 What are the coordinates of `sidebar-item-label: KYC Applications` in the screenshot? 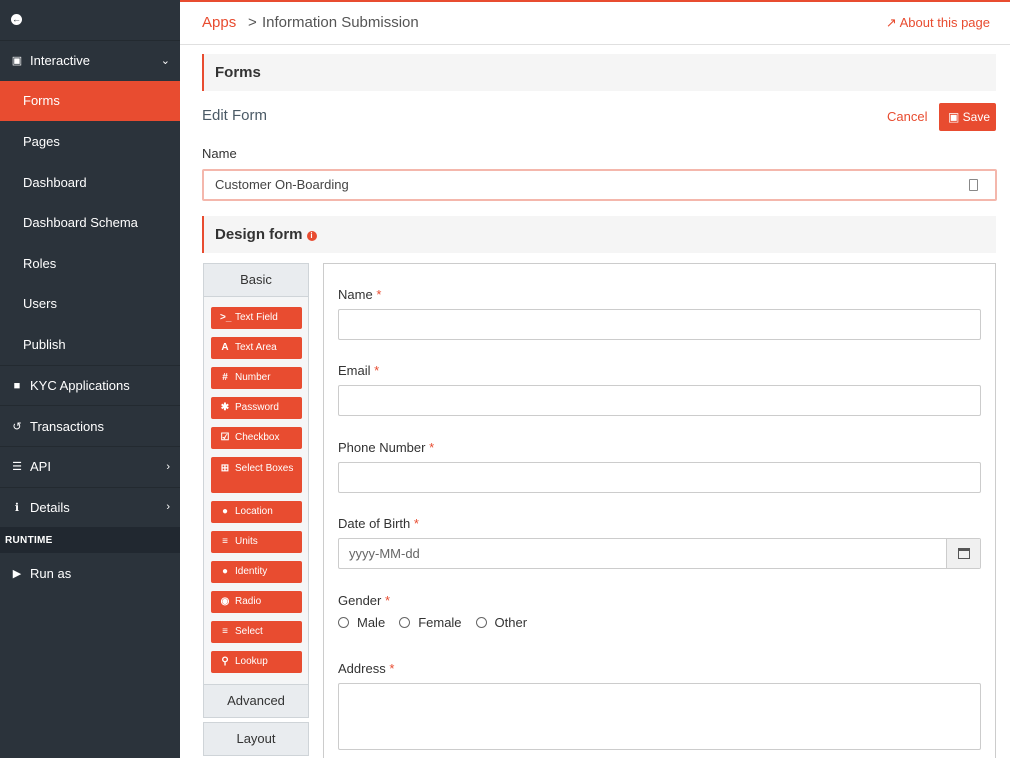 It's located at (80, 386).